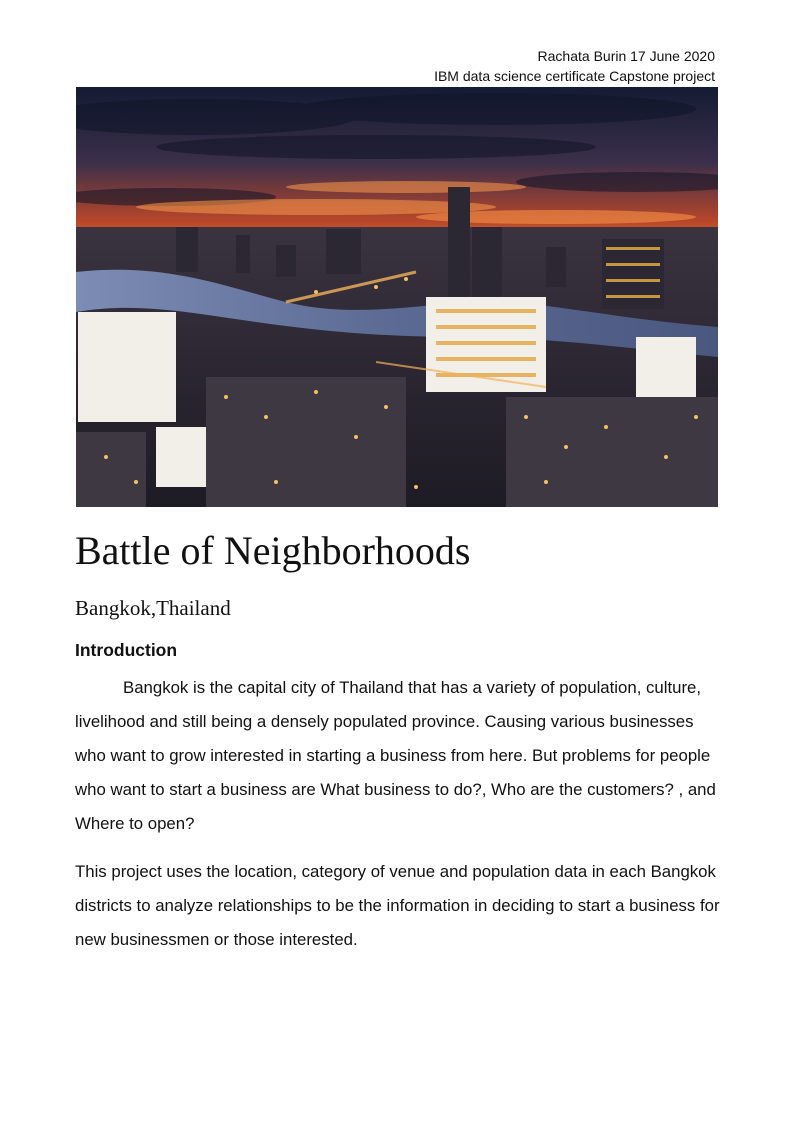 The height and width of the screenshot is (1123, 793). I want to click on document-title: Battle of Neighborhoods, so click(273, 550).